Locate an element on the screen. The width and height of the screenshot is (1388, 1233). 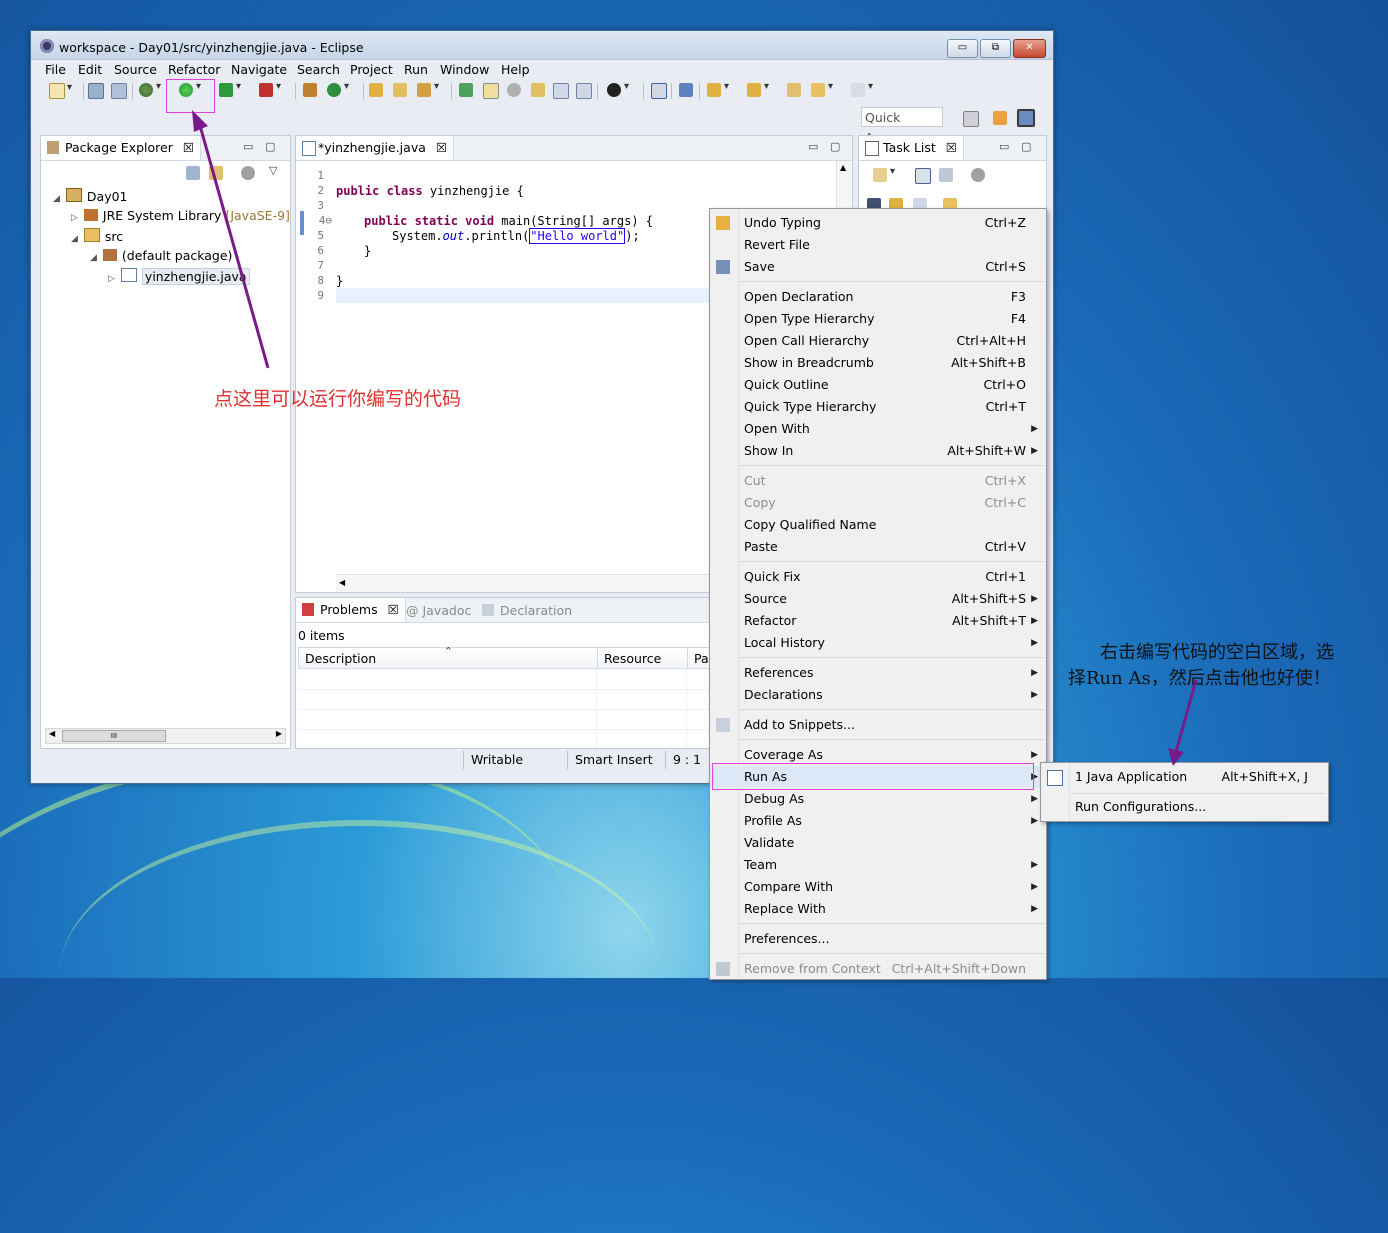
new-java-project-icon is located at coordinates (310, 90).